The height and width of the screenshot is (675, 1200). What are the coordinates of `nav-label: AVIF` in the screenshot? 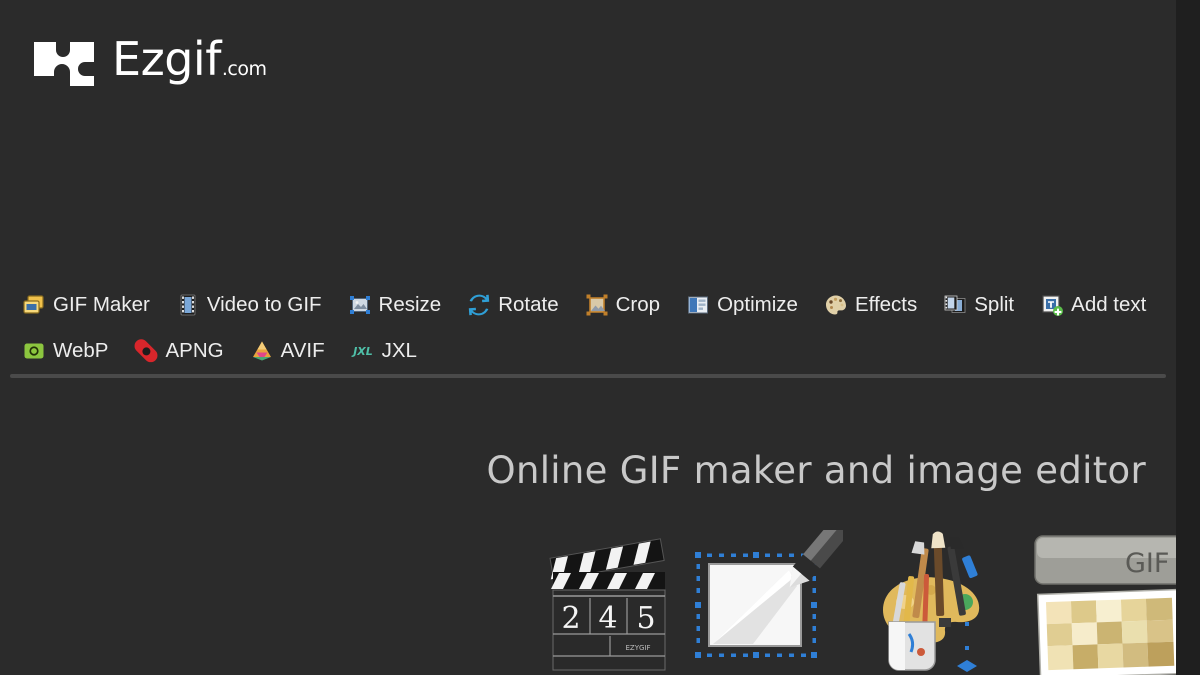 It's located at (302, 350).